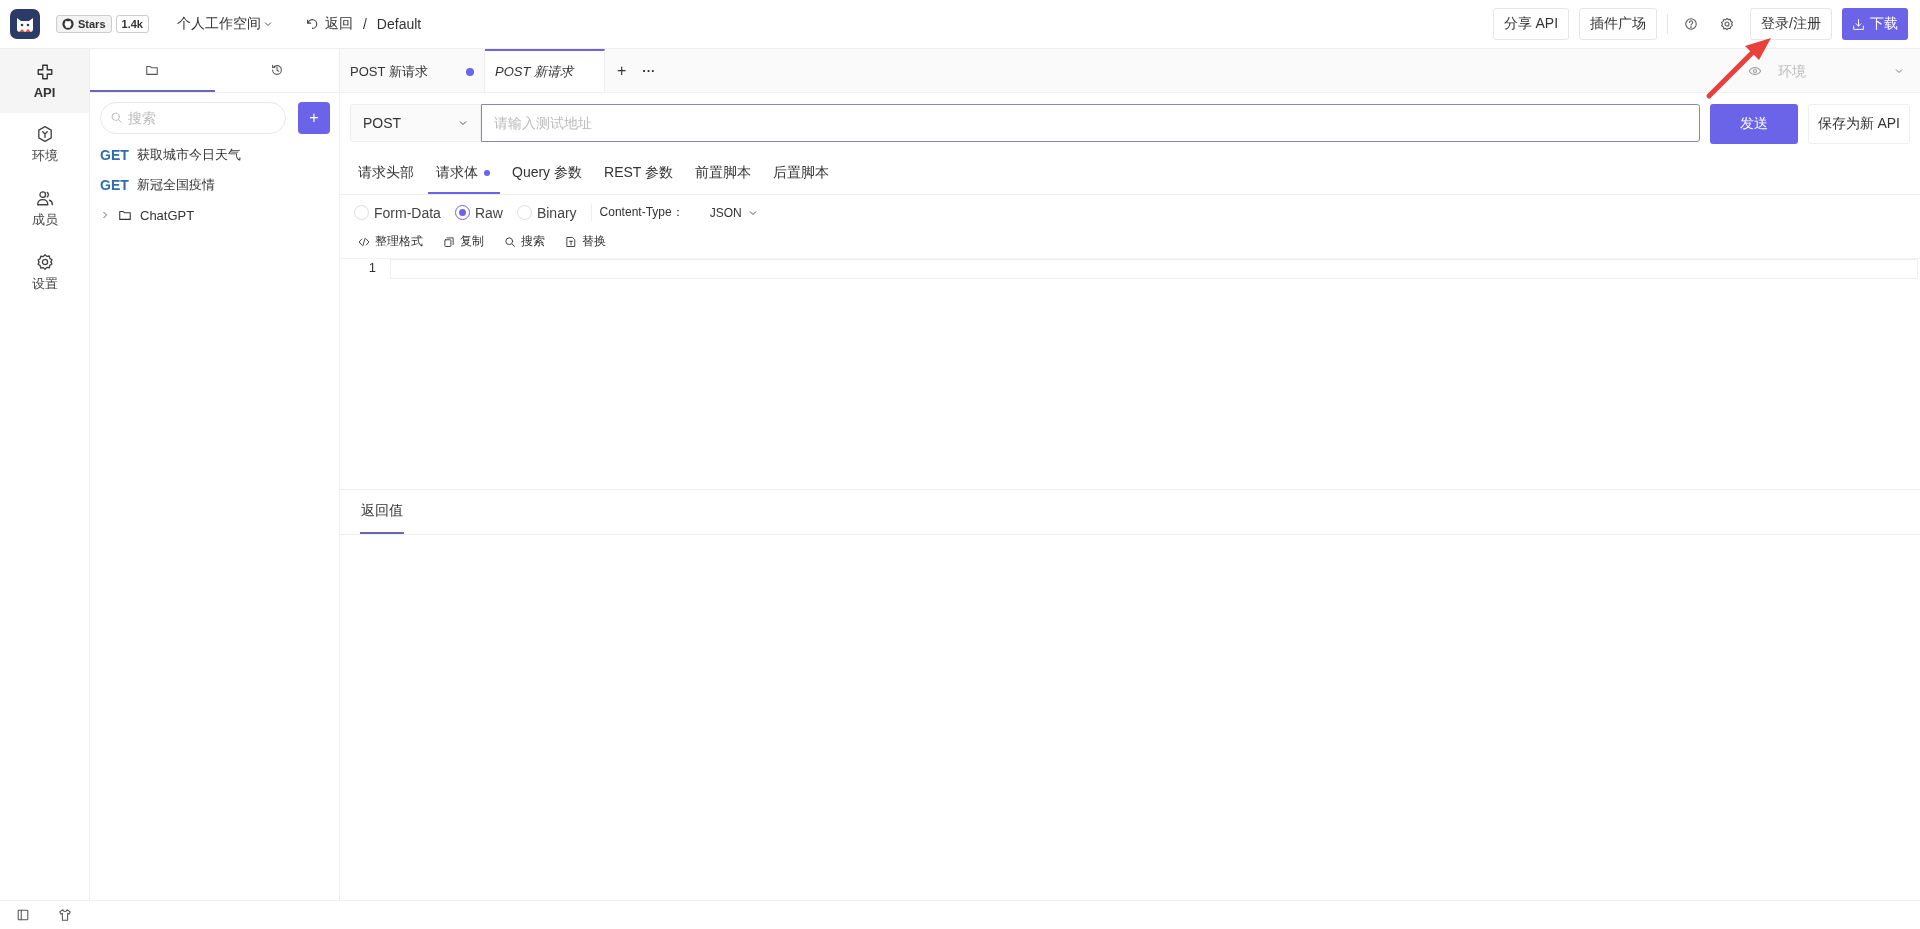  Describe the element at coordinates (449, 241) in the screenshot. I see `copy-icon` at that location.